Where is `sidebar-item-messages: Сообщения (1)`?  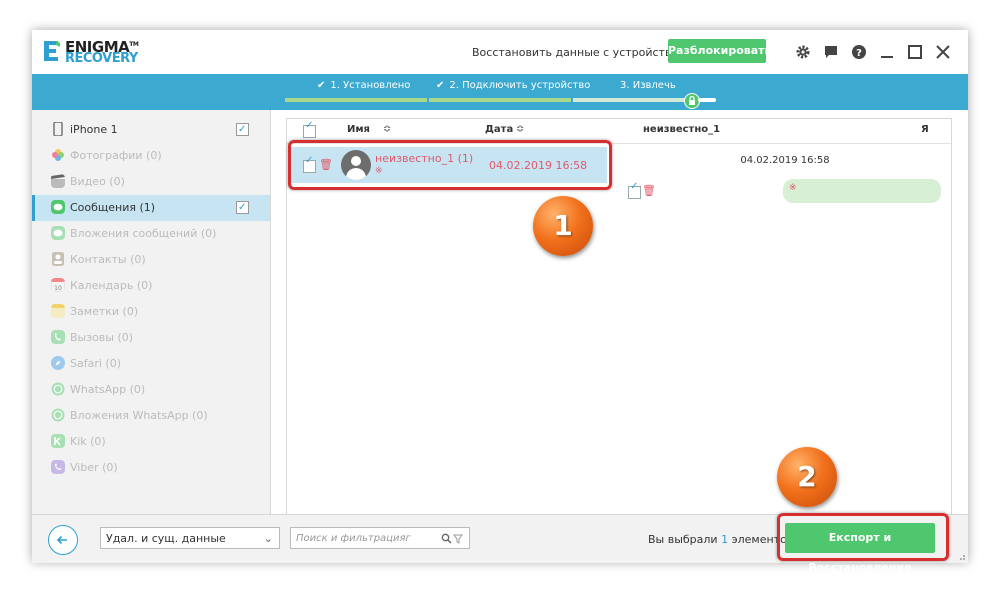 sidebar-item-messages: Сообщения (1) is located at coordinates (151, 208).